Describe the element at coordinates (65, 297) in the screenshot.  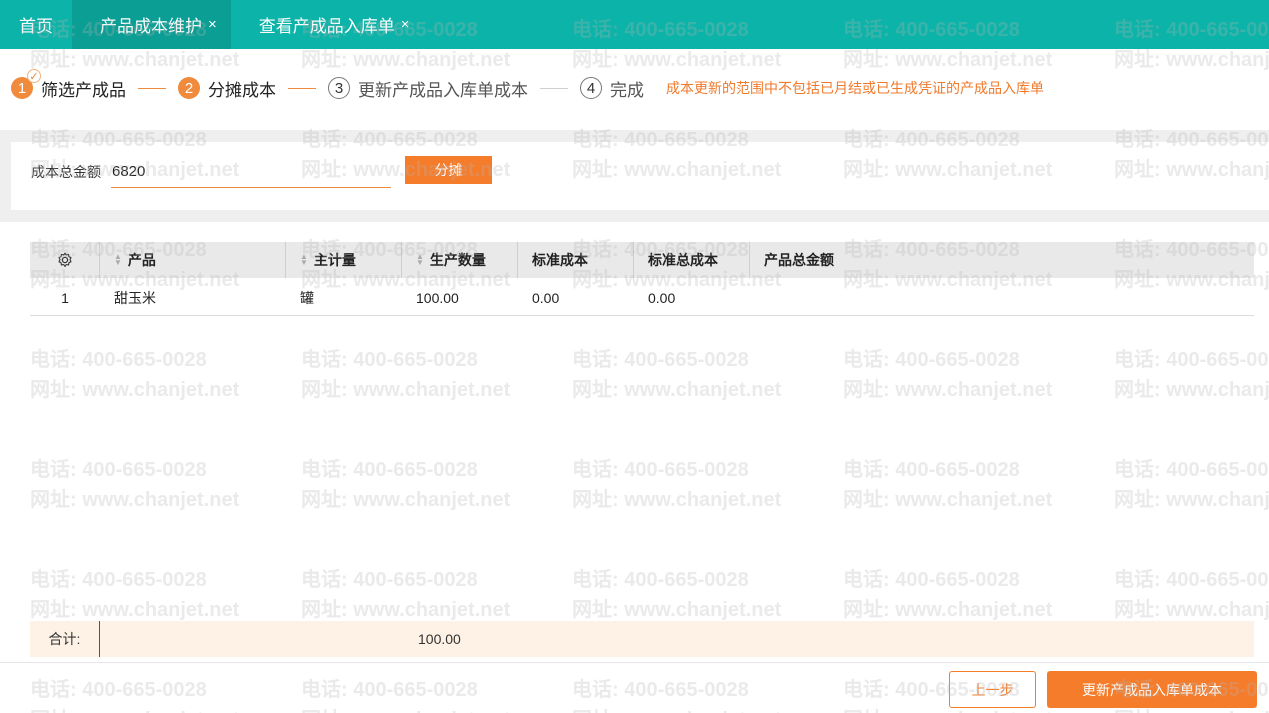
I see `row-index: 1` at that location.